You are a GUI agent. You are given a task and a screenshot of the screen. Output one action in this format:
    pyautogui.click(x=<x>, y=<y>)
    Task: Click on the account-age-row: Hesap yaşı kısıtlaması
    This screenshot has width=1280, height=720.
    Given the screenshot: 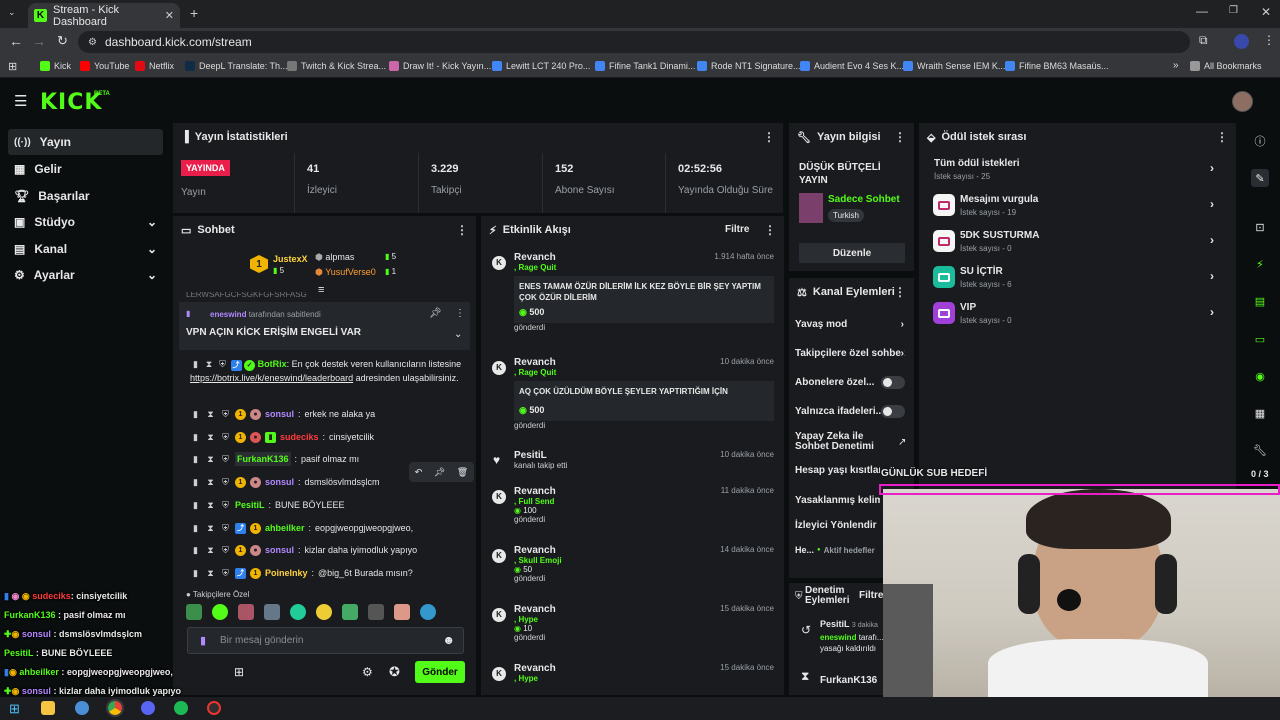 What is the action you would take?
    pyautogui.click(x=837, y=470)
    